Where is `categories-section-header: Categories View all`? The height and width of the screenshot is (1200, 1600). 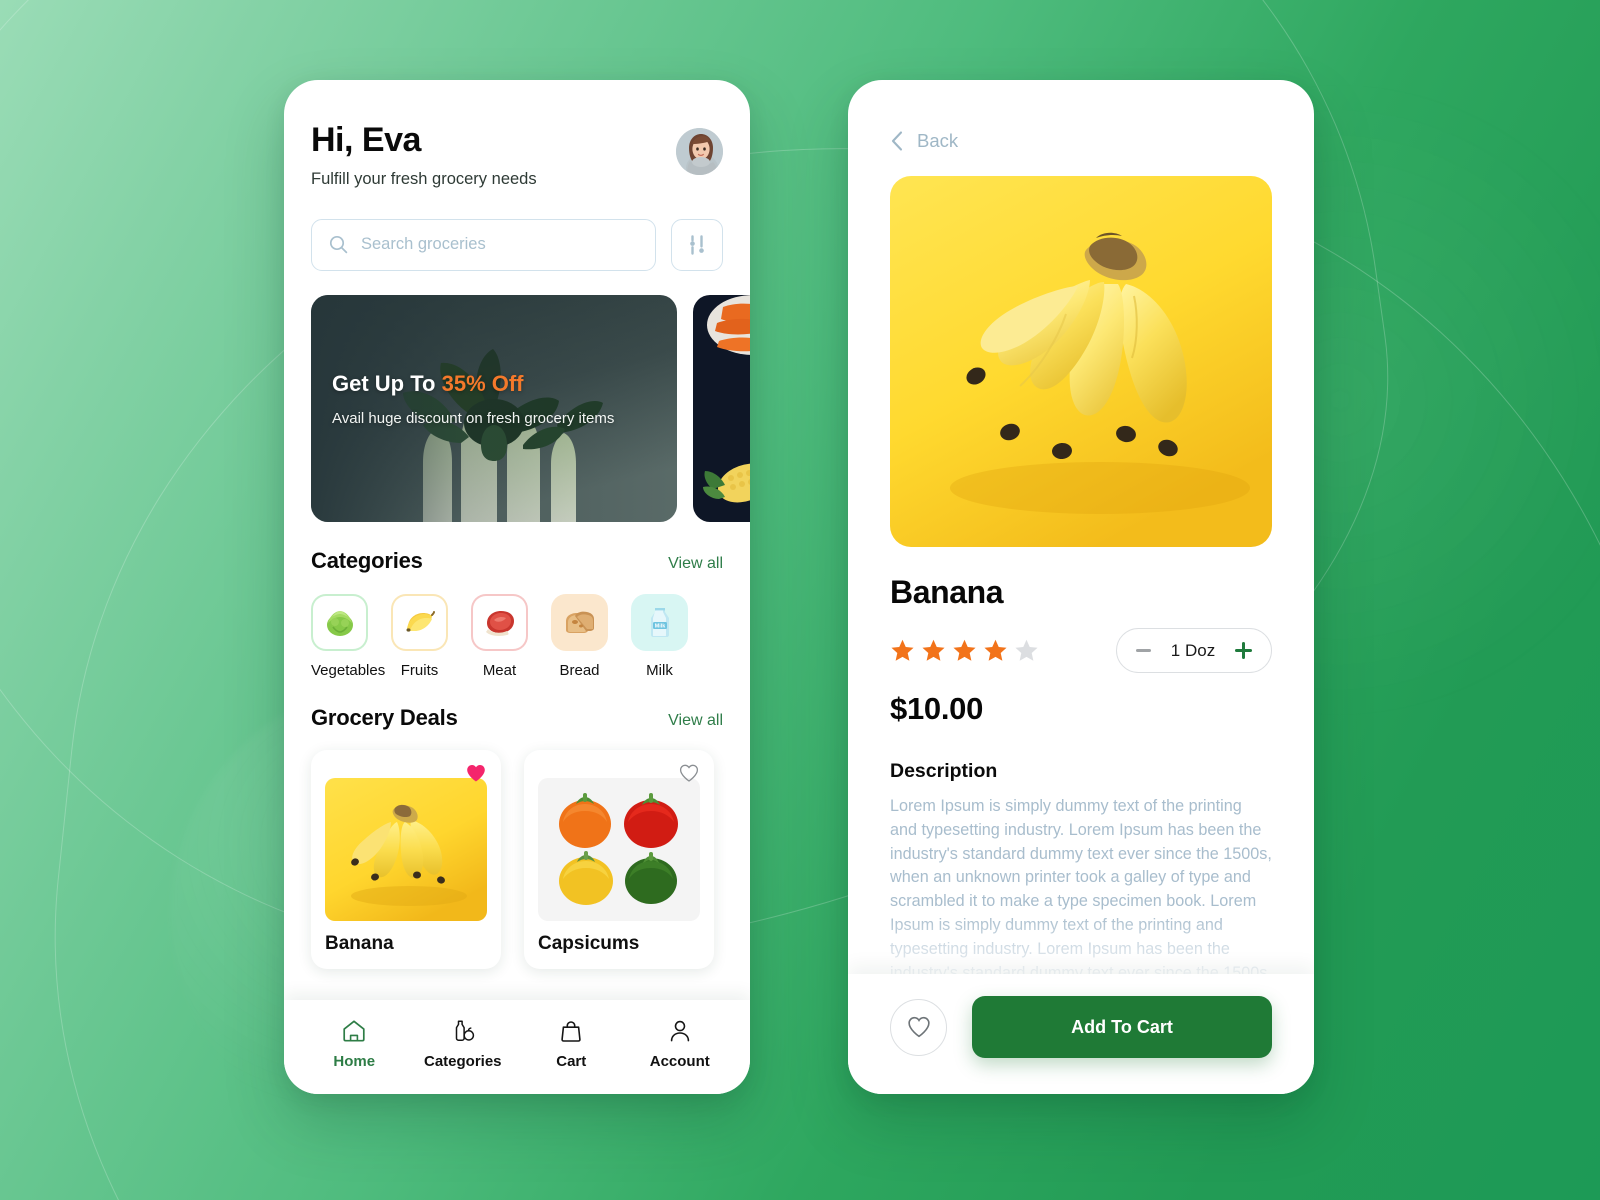 categories-section-header: Categories View all is located at coordinates (517, 561).